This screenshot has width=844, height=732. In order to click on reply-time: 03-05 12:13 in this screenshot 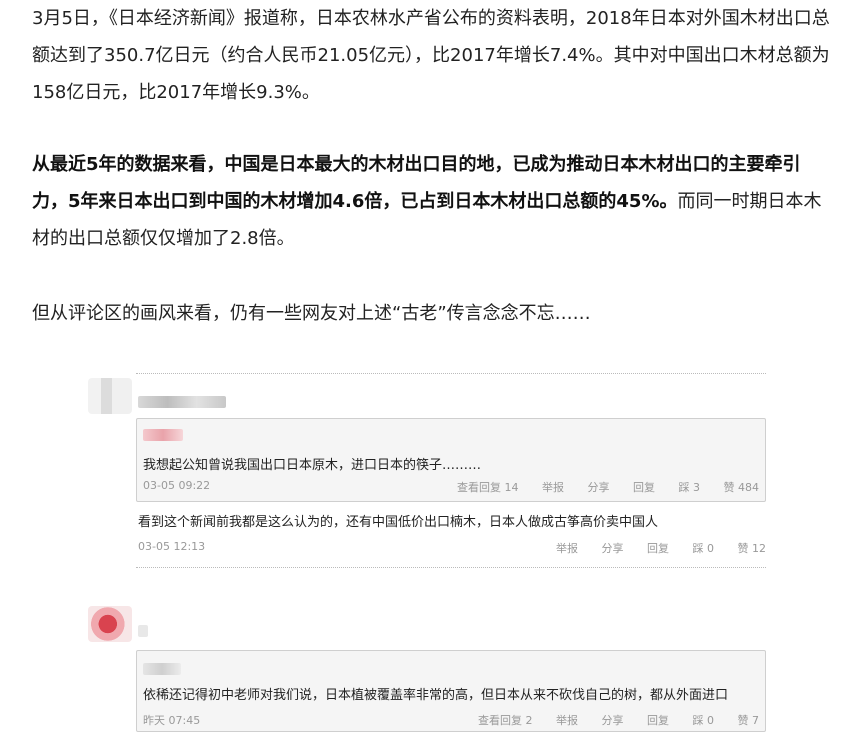, I will do `click(172, 546)`.